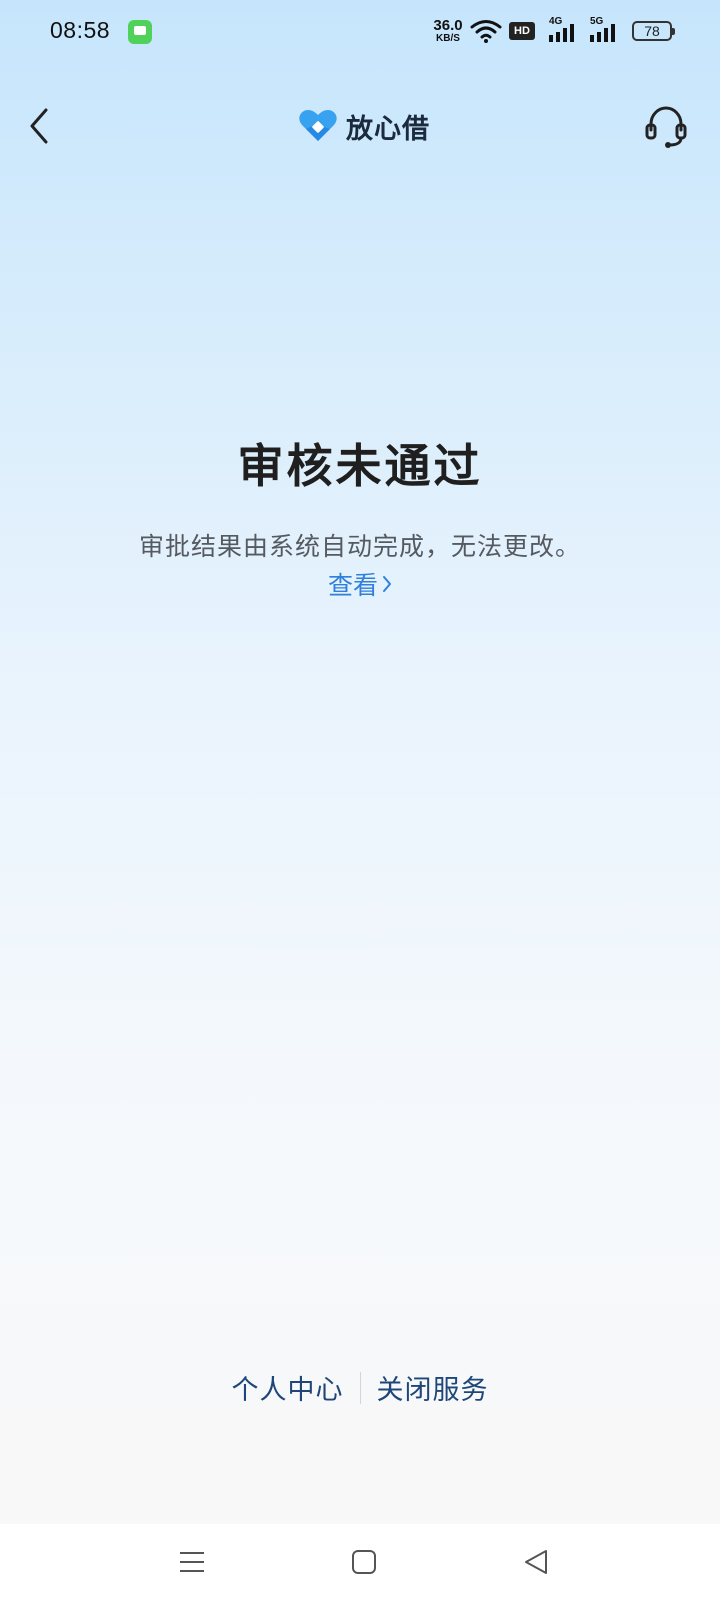  Describe the element at coordinates (360, 466) in the screenshot. I see `result-title: 审核未通过` at that location.